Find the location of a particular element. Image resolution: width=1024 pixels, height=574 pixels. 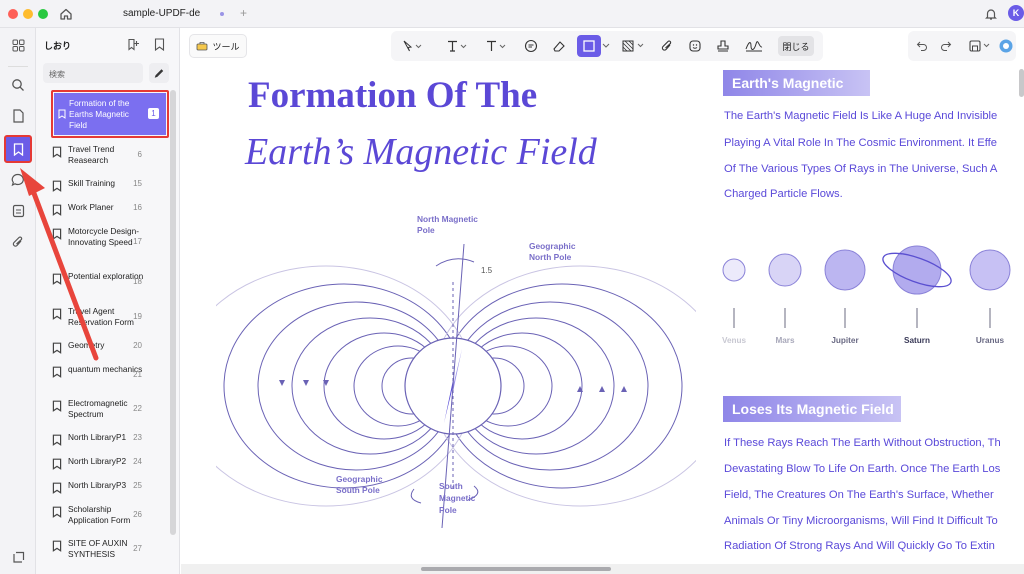

undo-icon is located at coordinates (921, 46).